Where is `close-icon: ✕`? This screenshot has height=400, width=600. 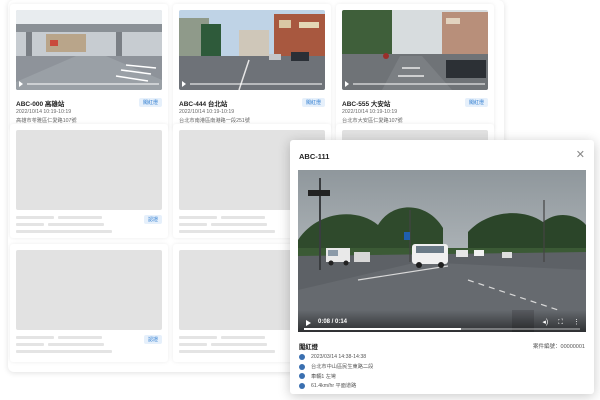
close-icon: ✕ is located at coordinates (580, 154).